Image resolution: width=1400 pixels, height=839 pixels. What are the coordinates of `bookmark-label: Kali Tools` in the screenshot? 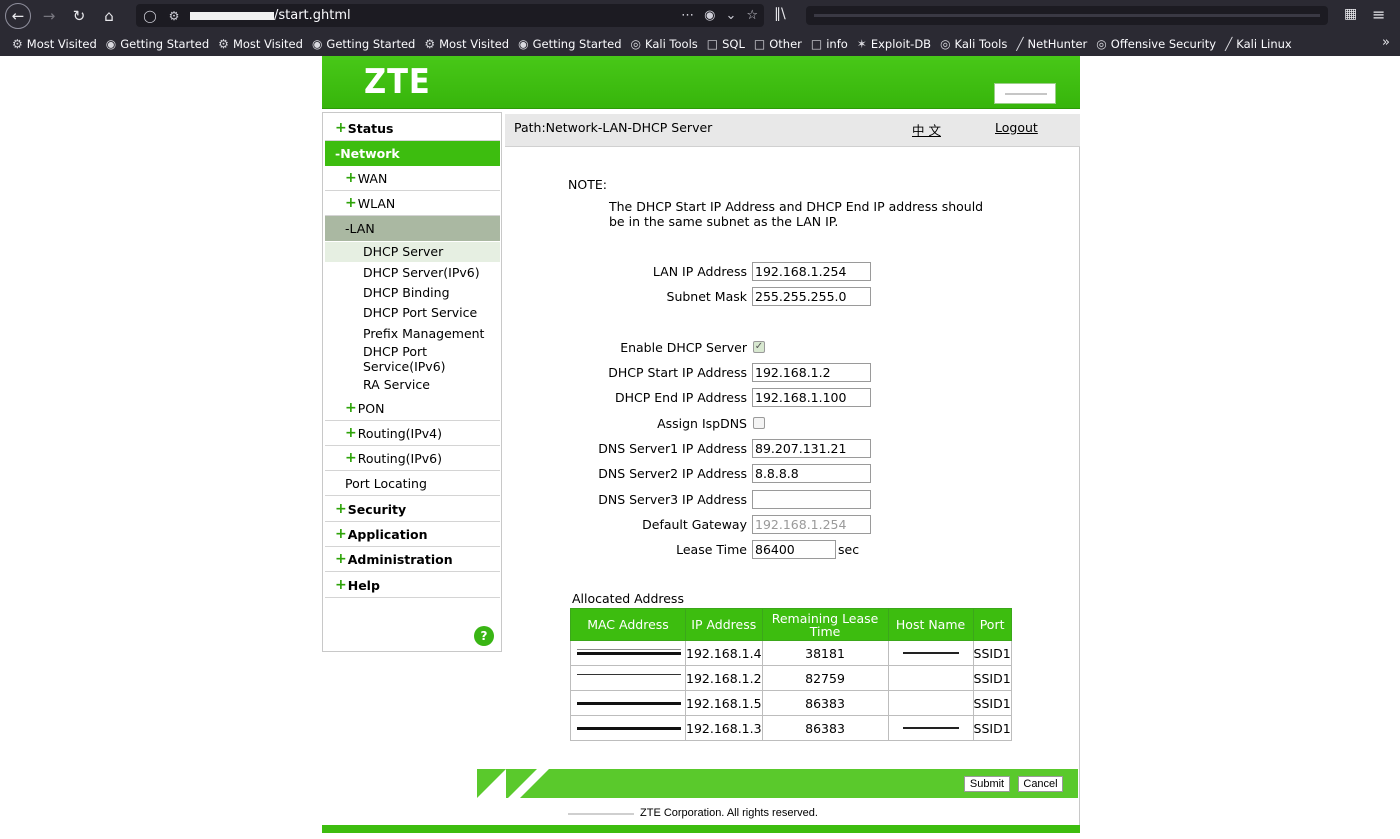 It's located at (981, 43).